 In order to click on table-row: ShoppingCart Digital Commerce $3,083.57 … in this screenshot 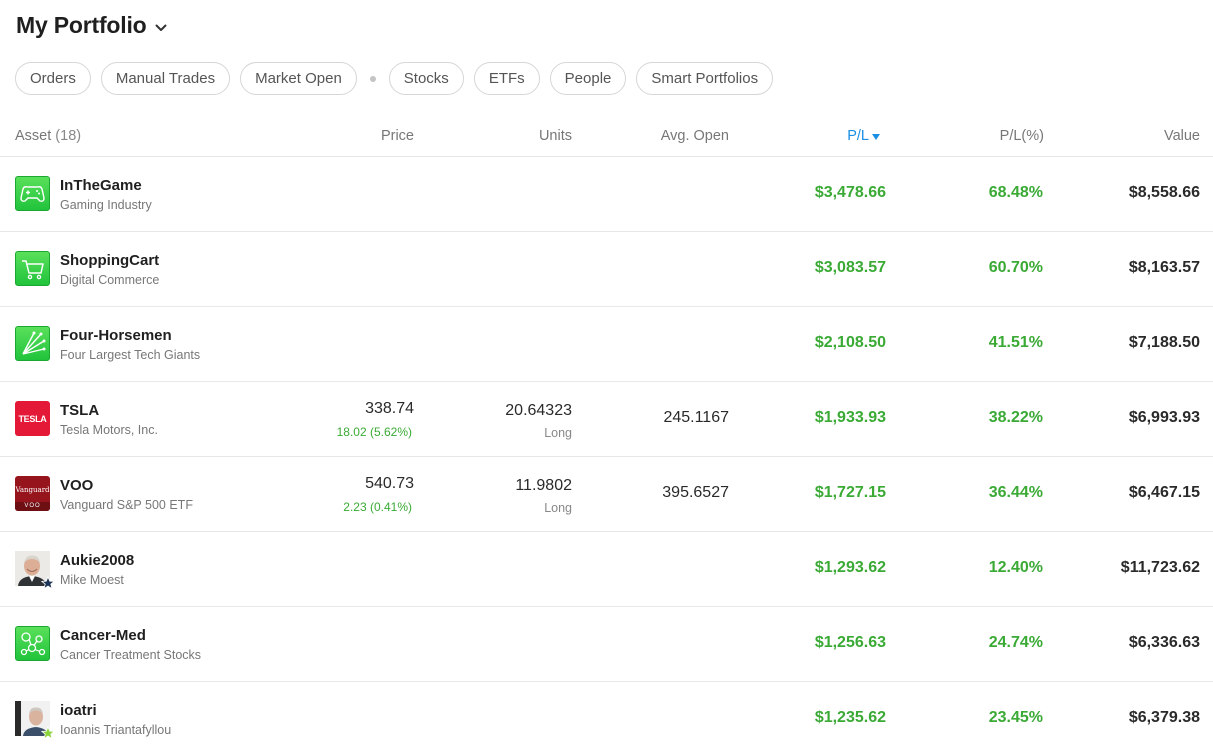, I will do `click(606, 269)`.